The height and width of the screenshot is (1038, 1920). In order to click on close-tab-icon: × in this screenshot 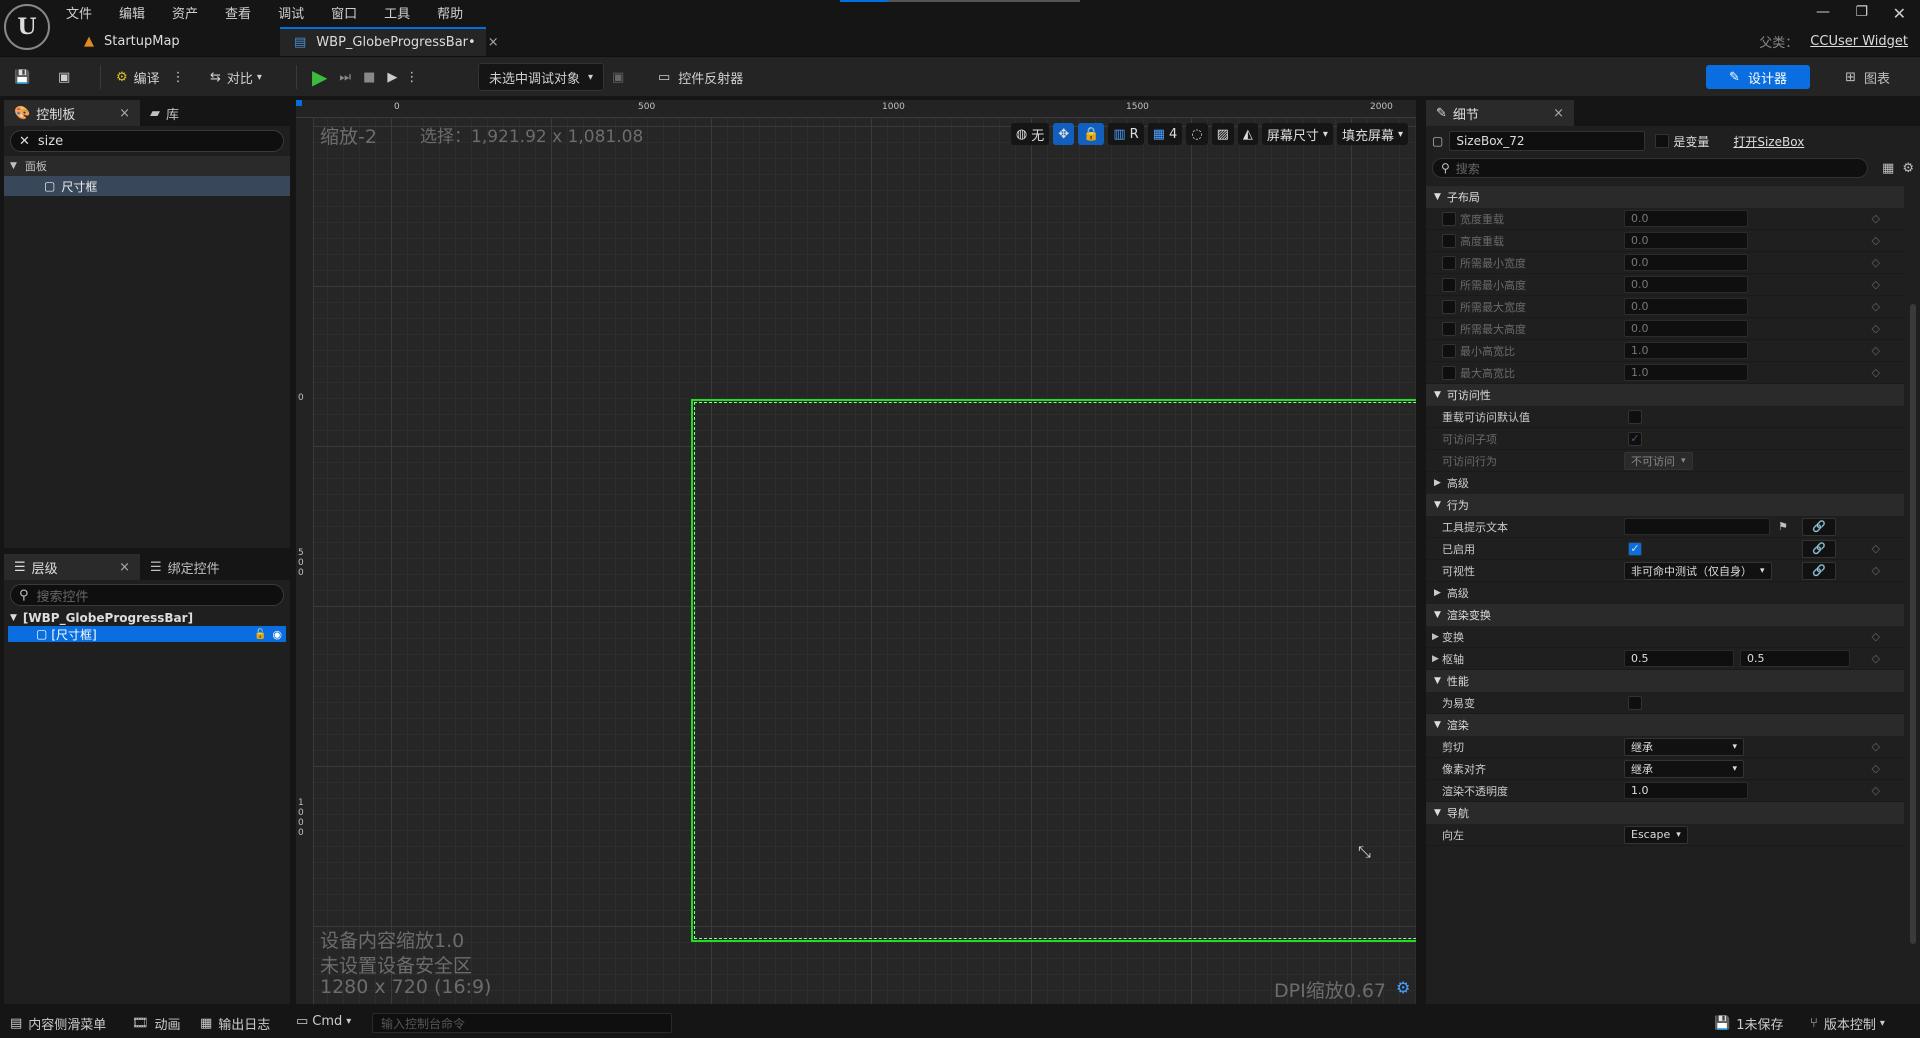, I will do `click(493, 42)`.